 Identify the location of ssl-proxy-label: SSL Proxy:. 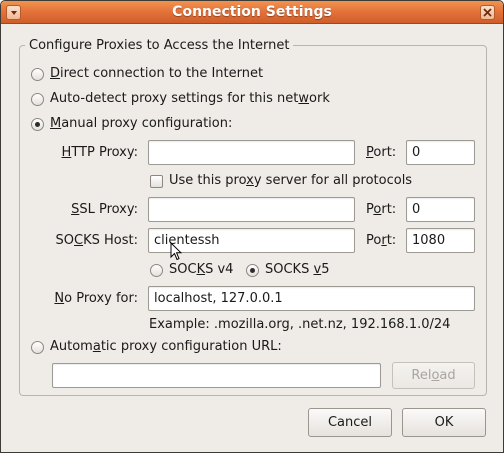
(104, 209).